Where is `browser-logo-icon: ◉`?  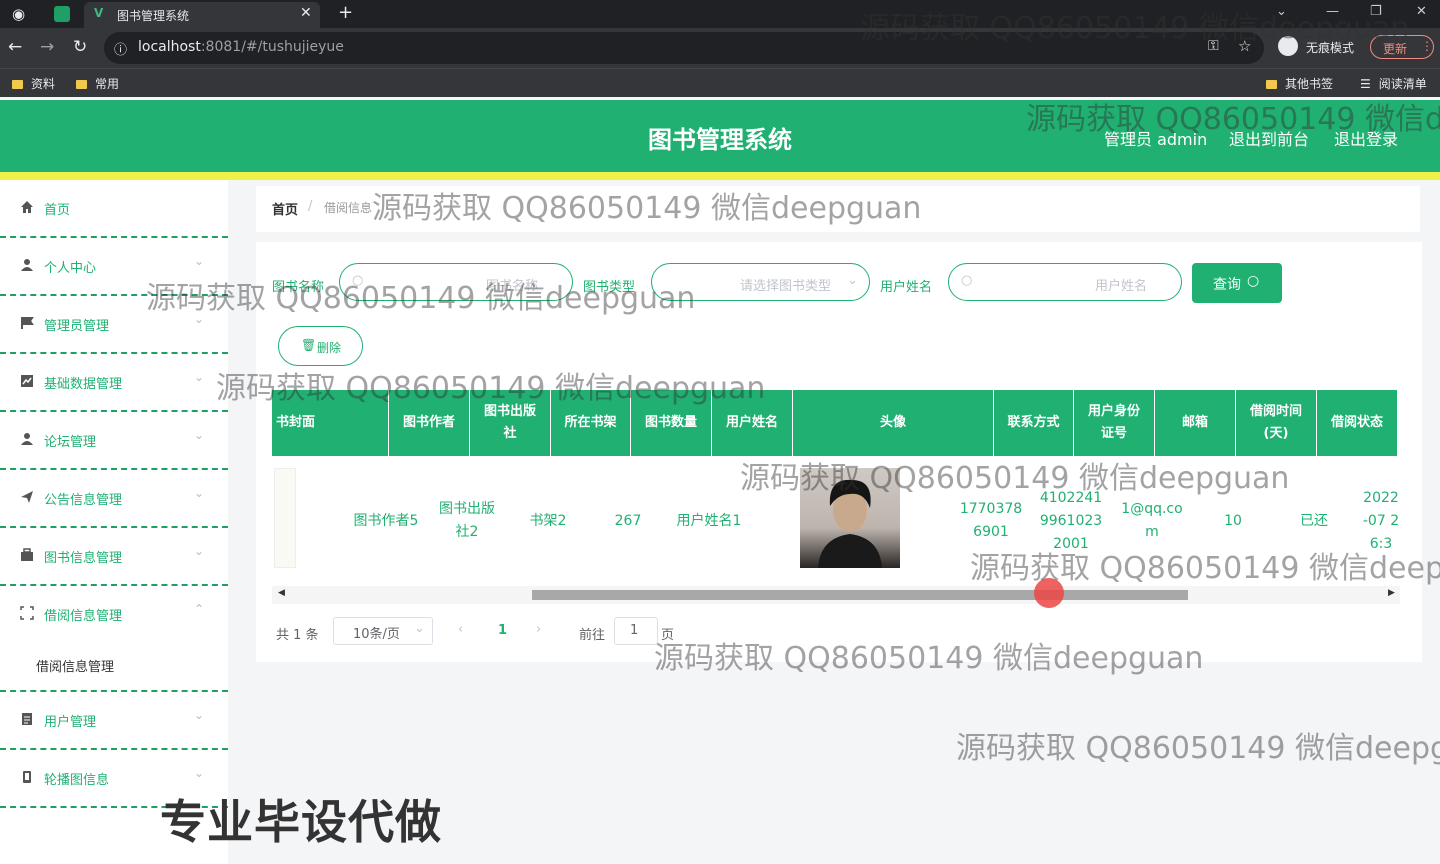
browser-logo-icon: ◉ is located at coordinates (18, 14).